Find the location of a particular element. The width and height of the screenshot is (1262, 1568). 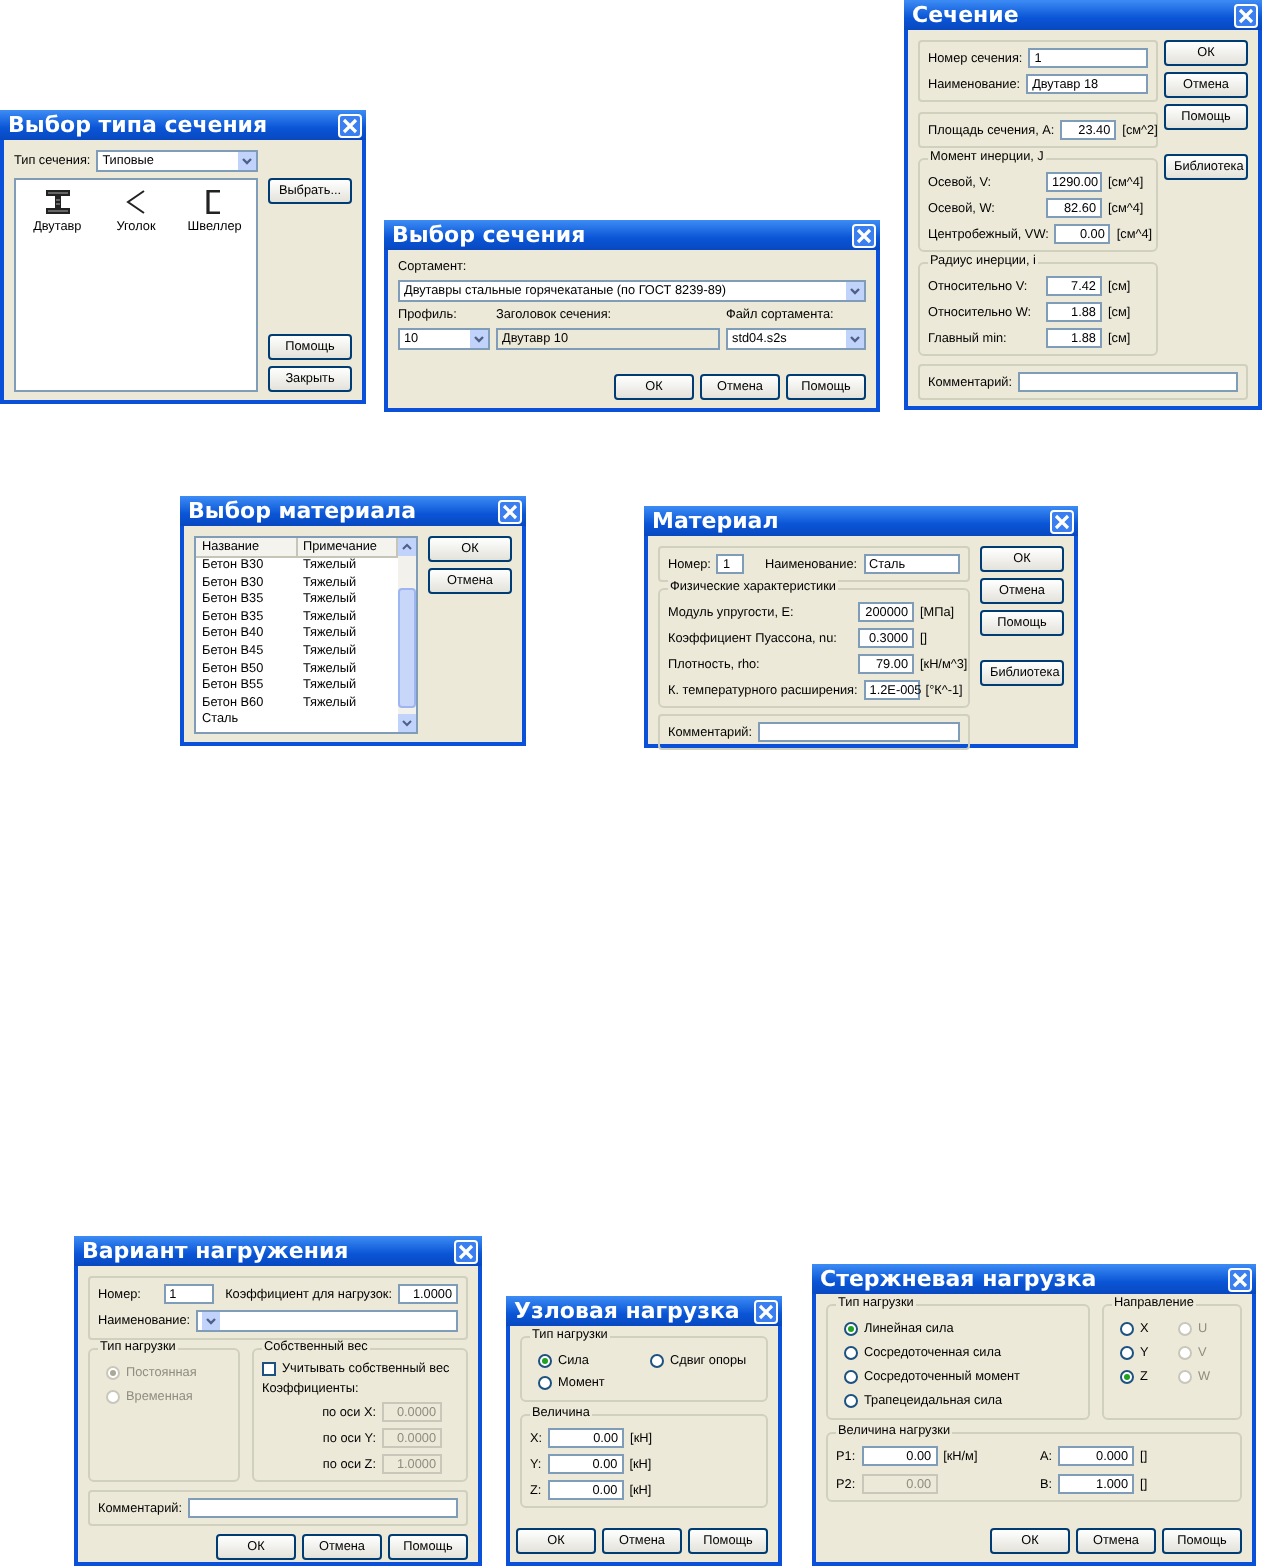

i-beam-icon is located at coordinates (57, 202).